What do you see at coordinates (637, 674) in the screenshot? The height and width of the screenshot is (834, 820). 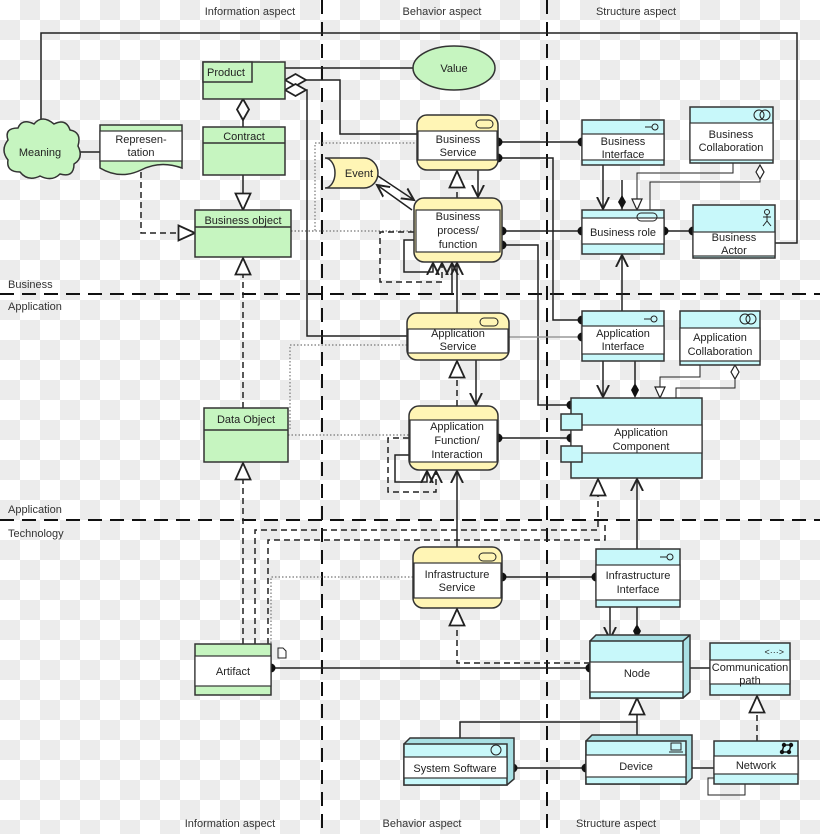 I see `node-label: Node` at bounding box center [637, 674].